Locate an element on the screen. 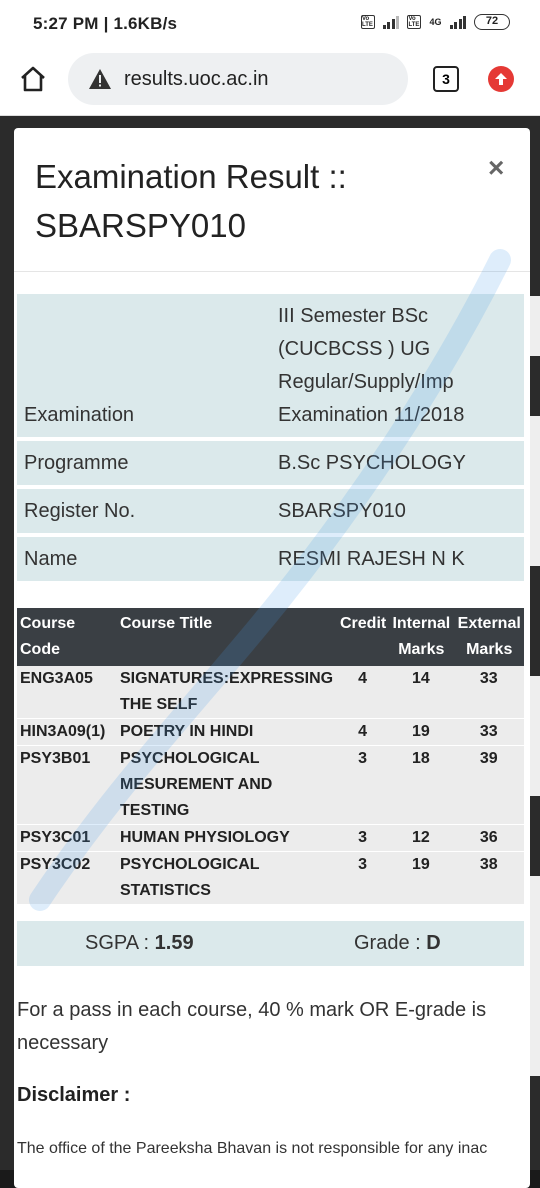 The image size is (540, 1188). browser-toolbar: results.uoc.ac.in 3 is located at coordinates (270, 83).